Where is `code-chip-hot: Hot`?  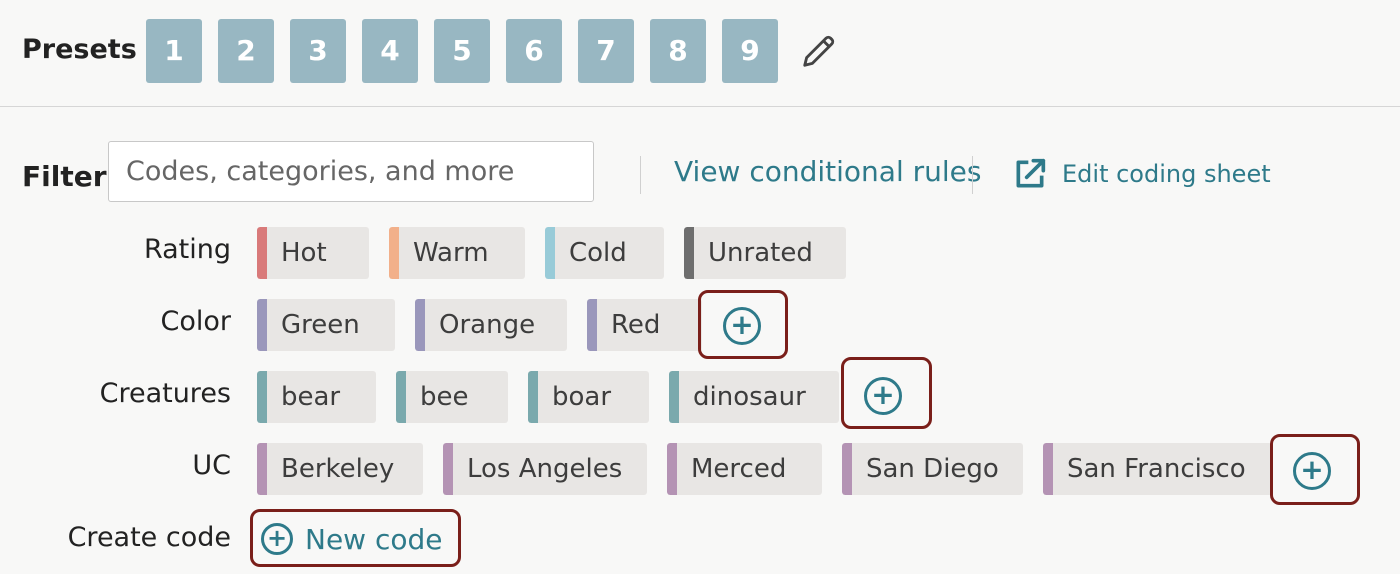 code-chip-hot: Hot is located at coordinates (313, 253).